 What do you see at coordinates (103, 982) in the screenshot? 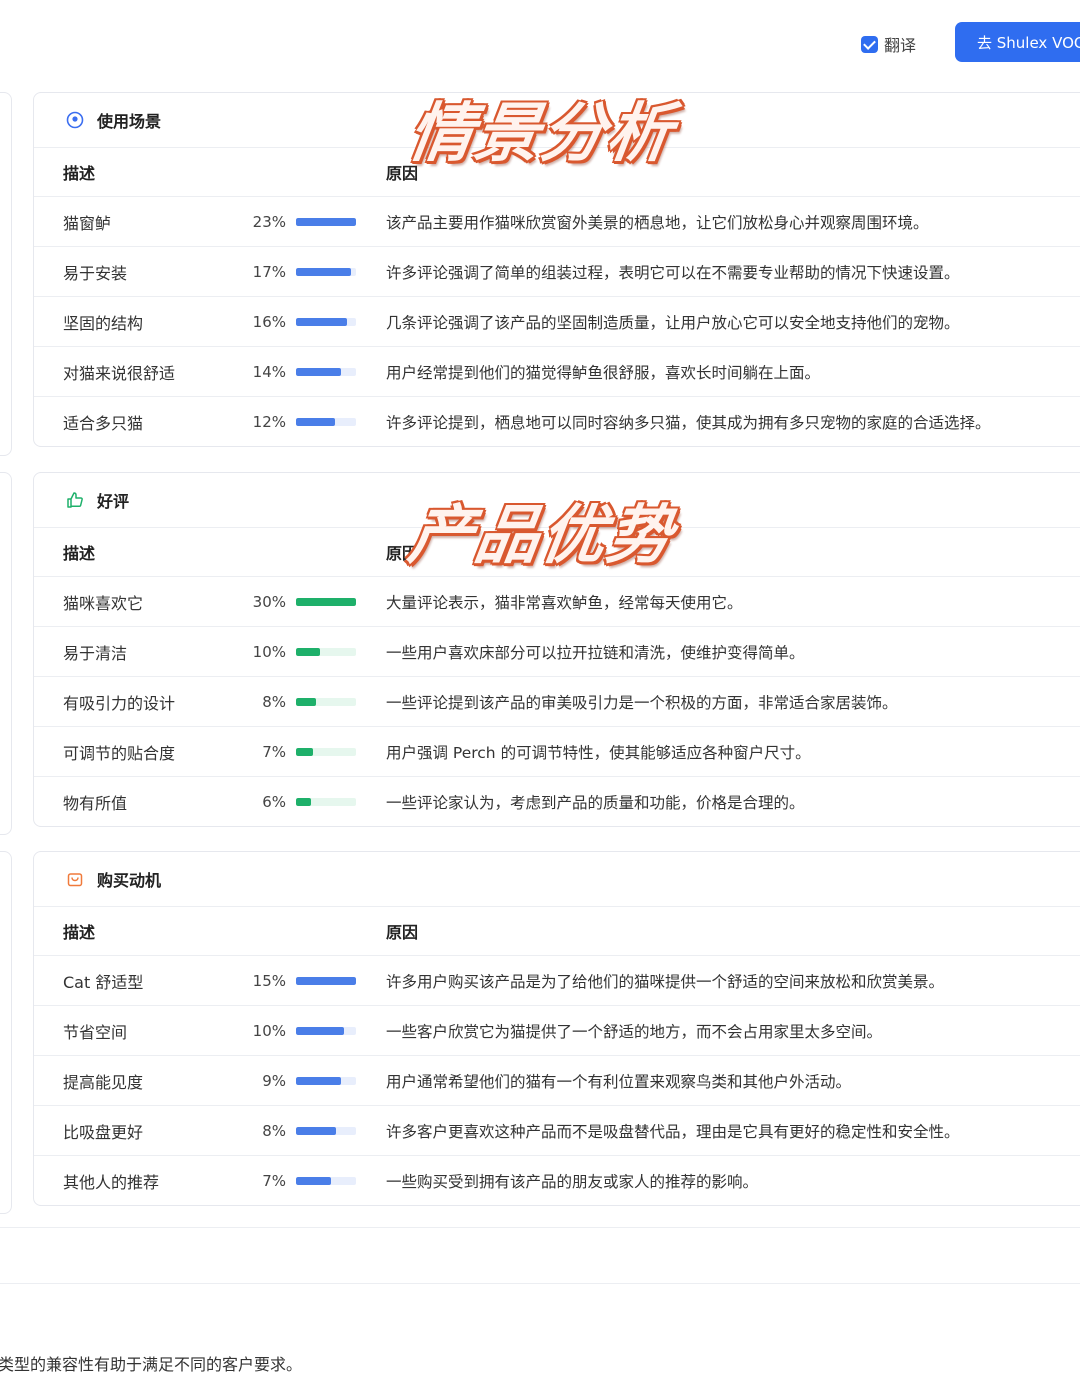
I see `row-description: Cat 舒适型` at bounding box center [103, 982].